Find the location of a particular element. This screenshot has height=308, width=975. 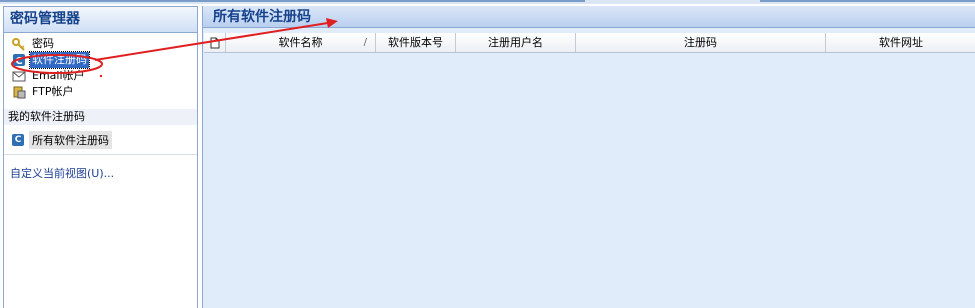

ftp-account-icon is located at coordinates (19, 92).